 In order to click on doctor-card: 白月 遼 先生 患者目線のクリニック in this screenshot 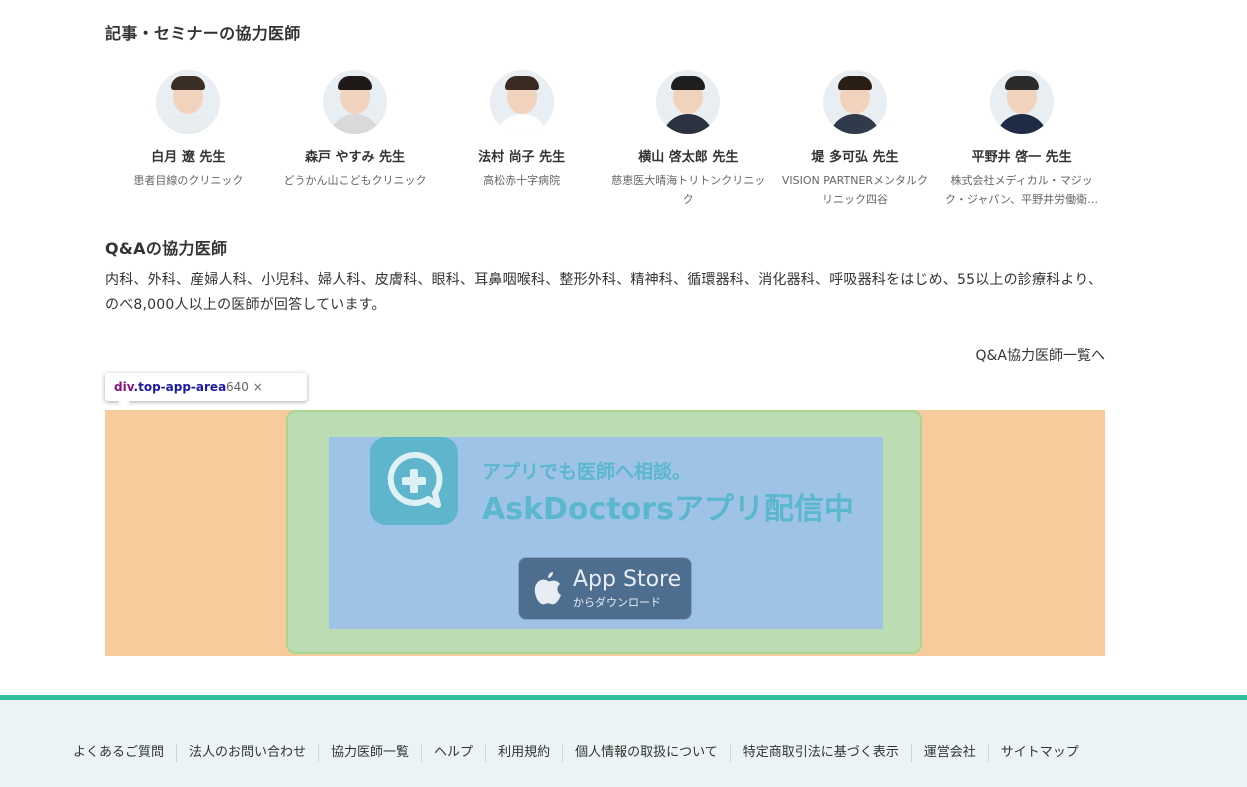, I will do `click(188, 139)`.